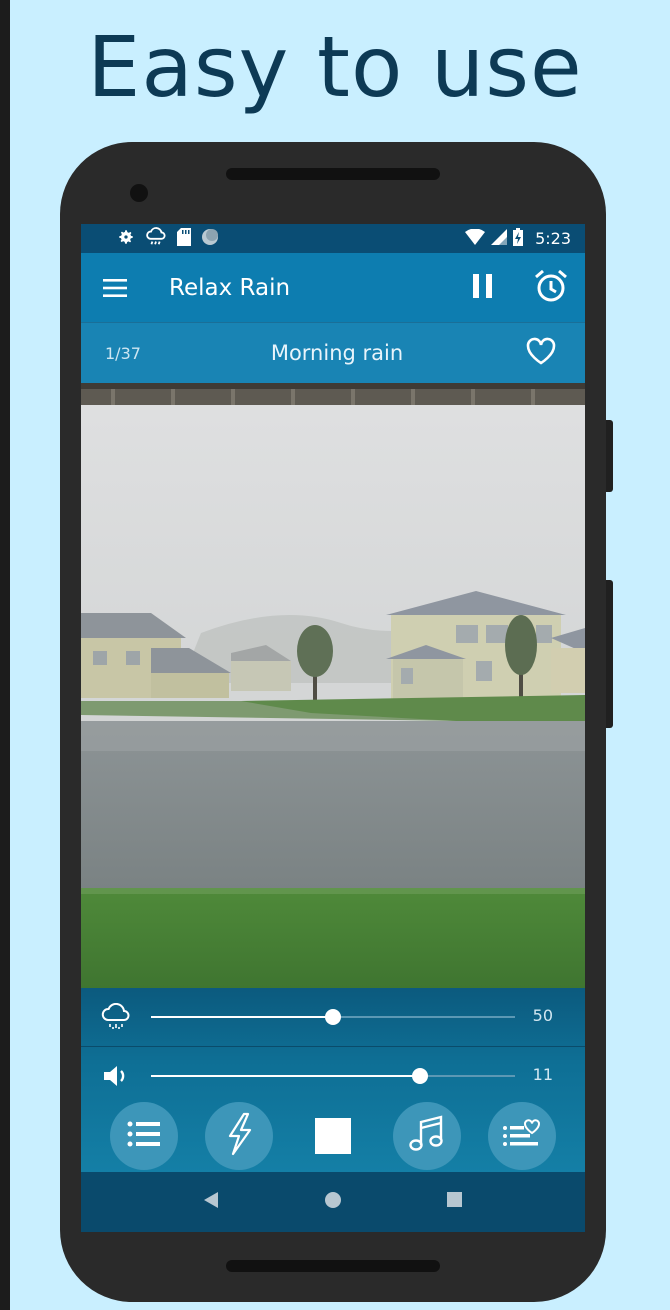 The image size is (670, 1310). I want to click on stop-button, so click(333, 1136).